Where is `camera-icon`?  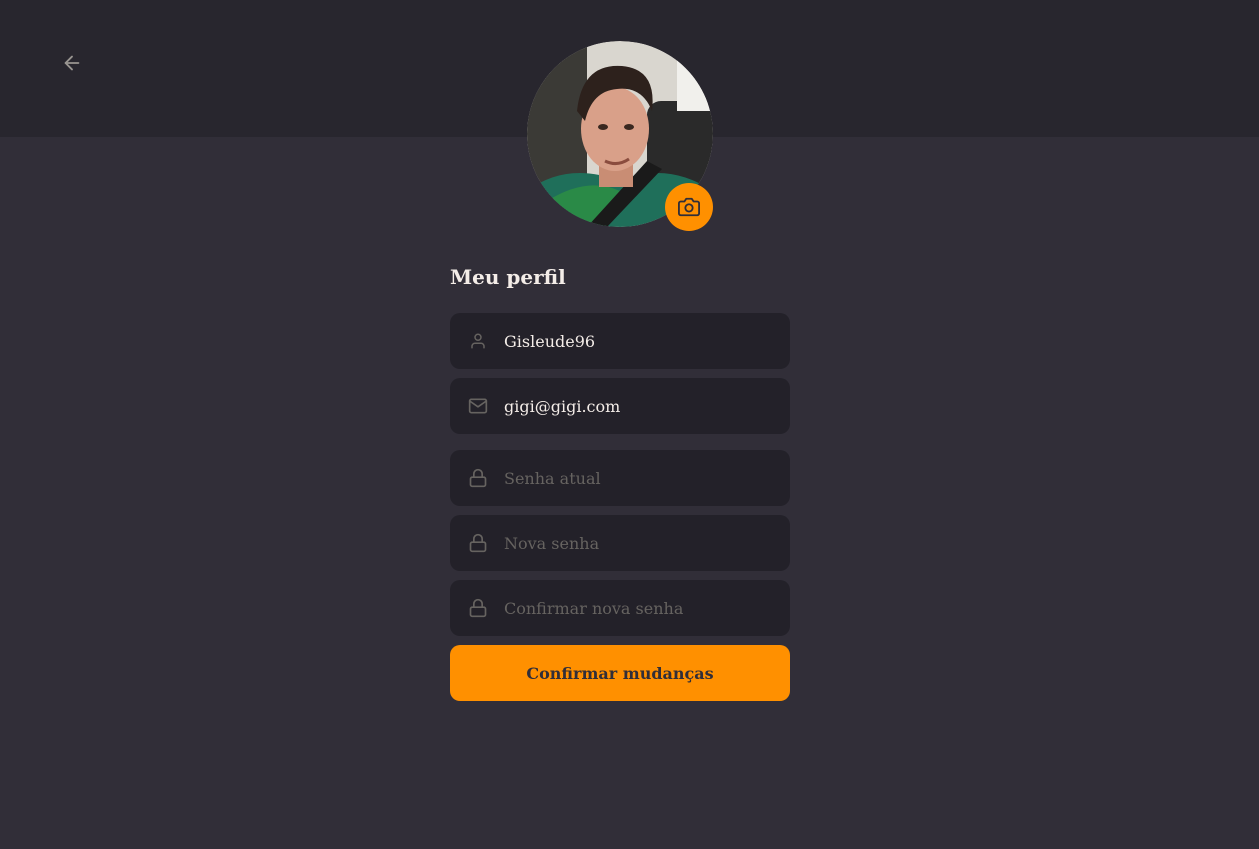
camera-icon is located at coordinates (689, 207).